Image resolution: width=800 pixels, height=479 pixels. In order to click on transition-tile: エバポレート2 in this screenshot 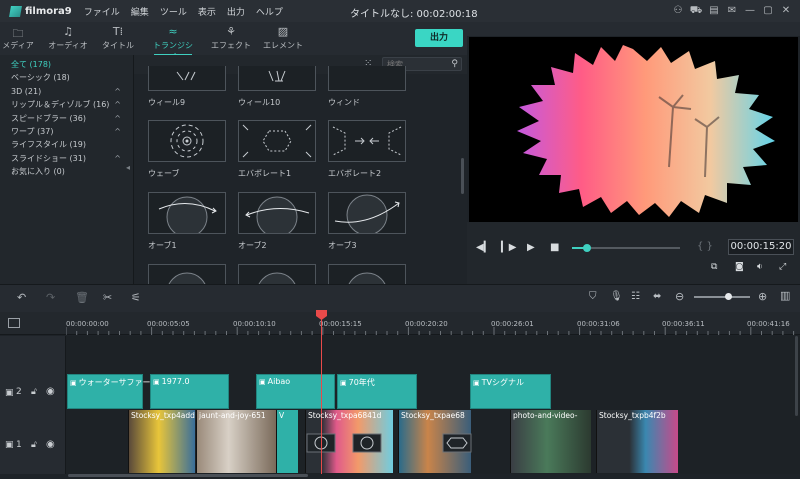, I will do `click(367, 149)`.